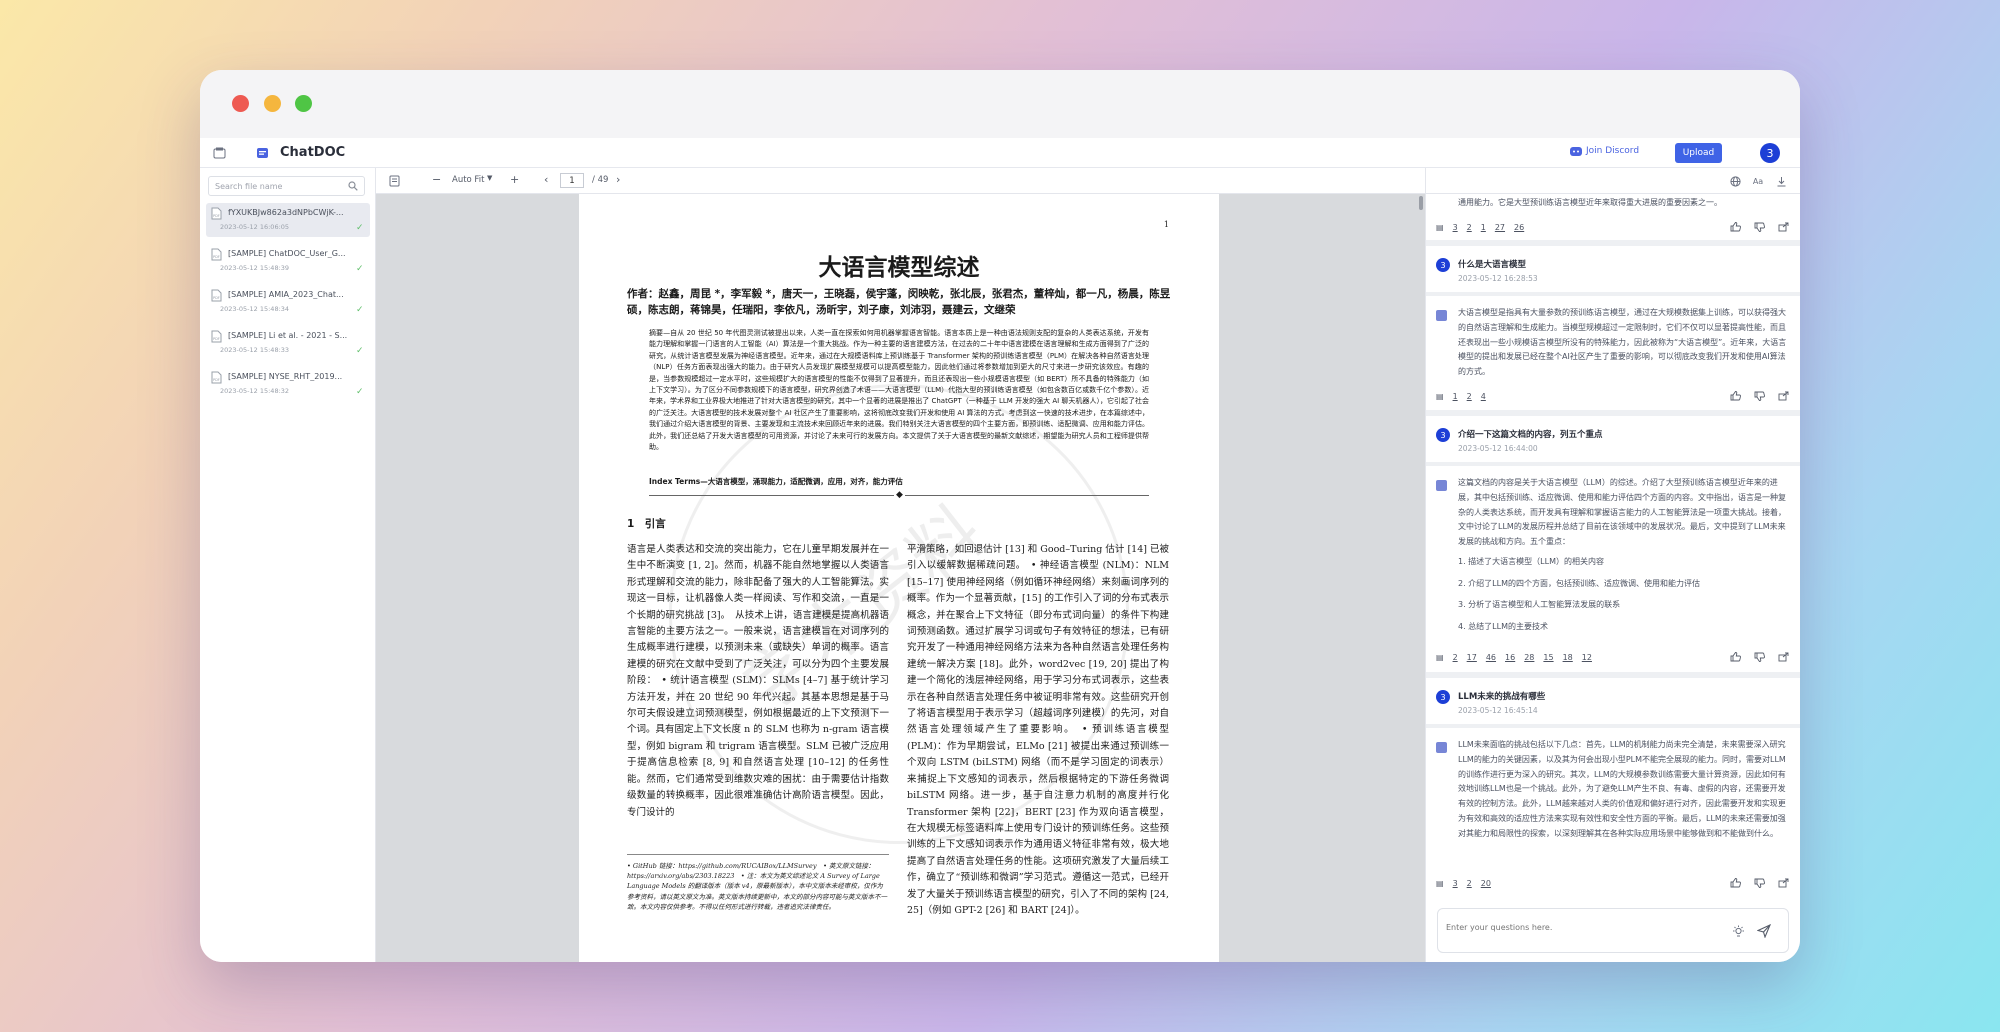  What do you see at coordinates (1166, 224) in the screenshot?
I see `page-number: 1` at bounding box center [1166, 224].